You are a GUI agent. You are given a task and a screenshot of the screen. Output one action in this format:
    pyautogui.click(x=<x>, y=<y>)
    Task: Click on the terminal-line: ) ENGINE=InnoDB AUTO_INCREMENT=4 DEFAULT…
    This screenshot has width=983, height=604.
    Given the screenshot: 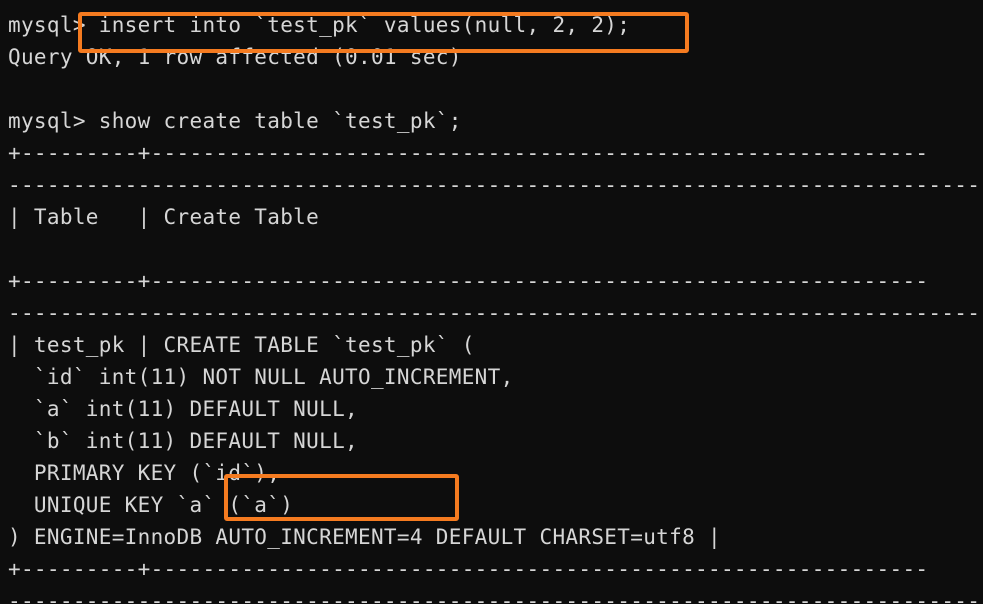 What is the action you would take?
    pyautogui.click(x=364, y=537)
    